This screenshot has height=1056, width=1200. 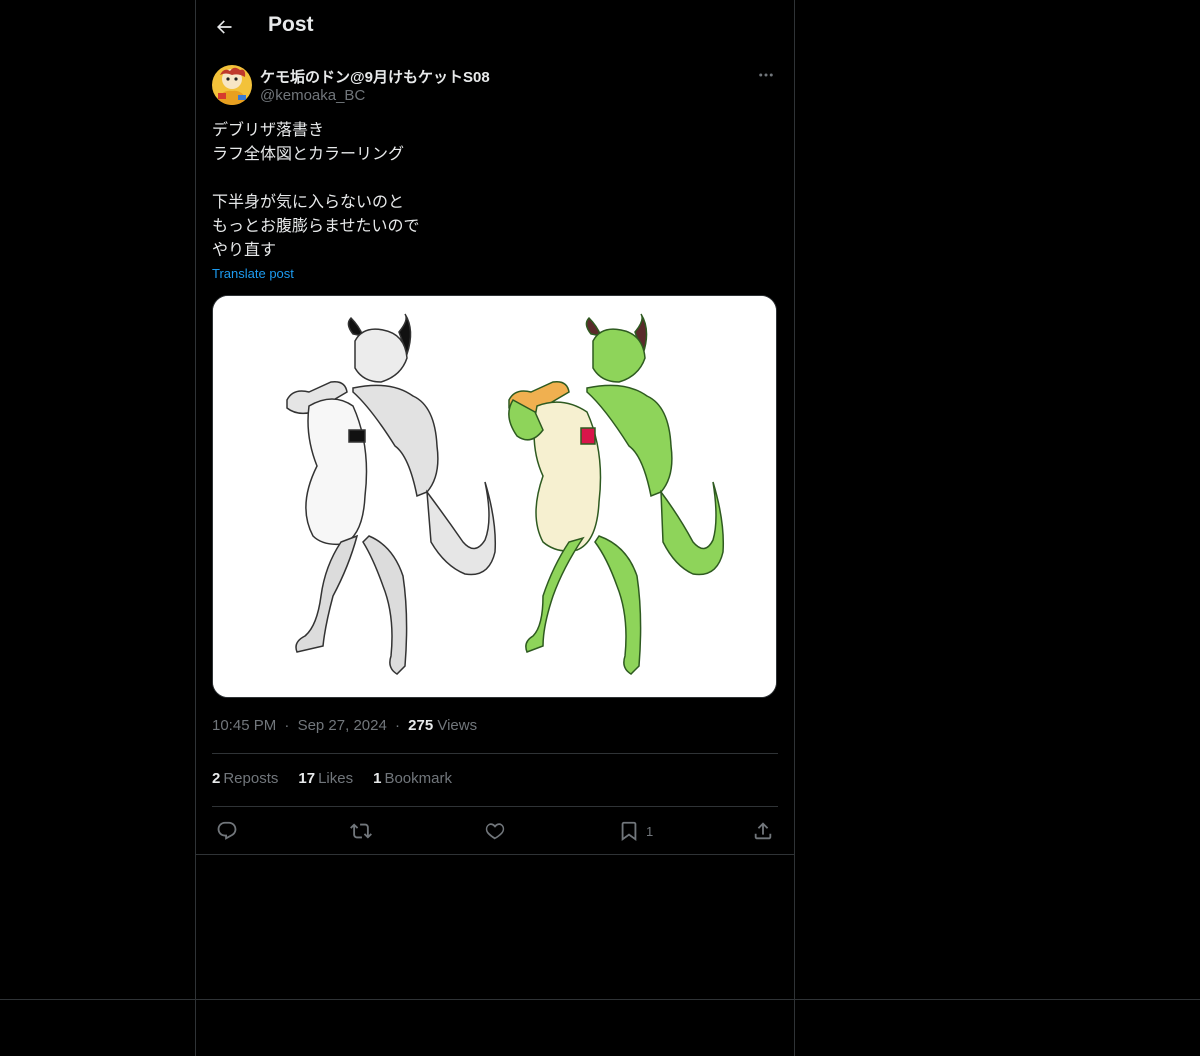 I want to click on translate-post-link: Translate post, so click(x=253, y=273).